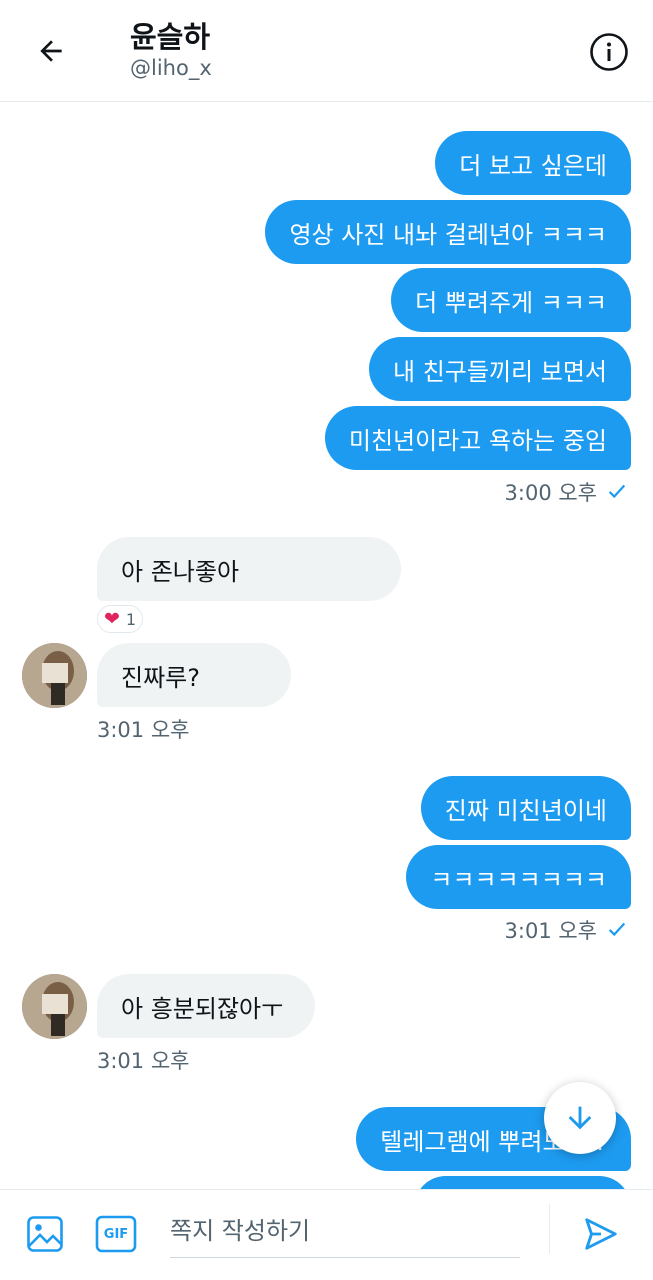 The height and width of the screenshot is (1280, 653). I want to click on sent-message: 영상 사진 내놔 걸레년아 ㅋㅋㅋ, so click(448, 232).